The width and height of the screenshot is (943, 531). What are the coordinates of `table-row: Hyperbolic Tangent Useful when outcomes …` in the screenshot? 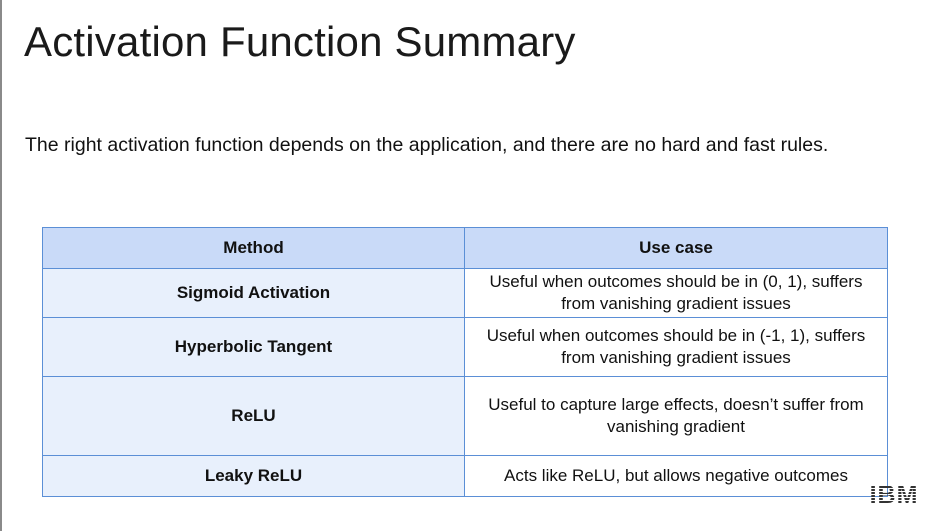 It's located at (465, 347).